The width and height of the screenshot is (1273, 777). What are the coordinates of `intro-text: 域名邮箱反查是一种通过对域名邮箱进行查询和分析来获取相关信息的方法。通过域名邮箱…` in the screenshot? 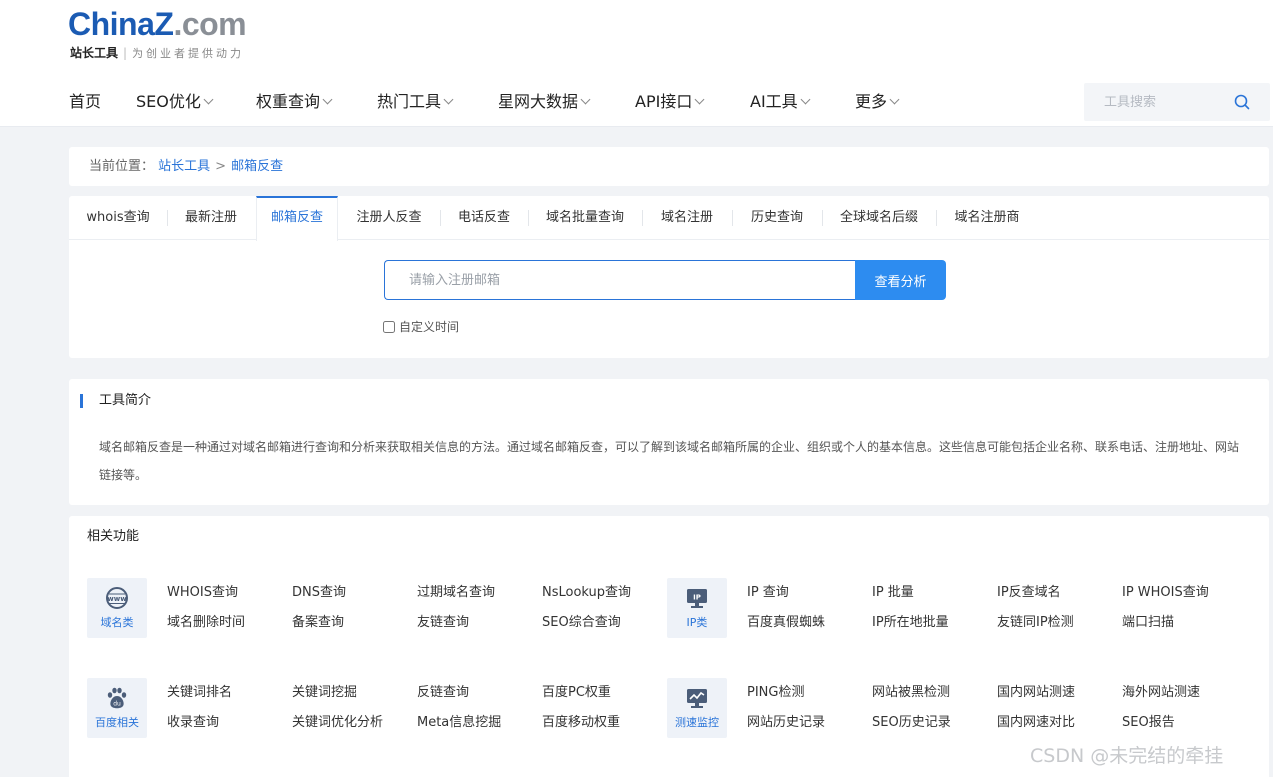 It's located at (669, 461).